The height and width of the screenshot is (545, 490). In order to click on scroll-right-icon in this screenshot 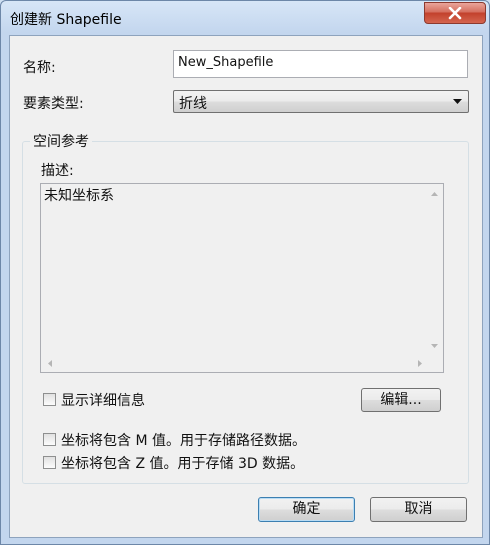, I will do `click(420, 363)`.